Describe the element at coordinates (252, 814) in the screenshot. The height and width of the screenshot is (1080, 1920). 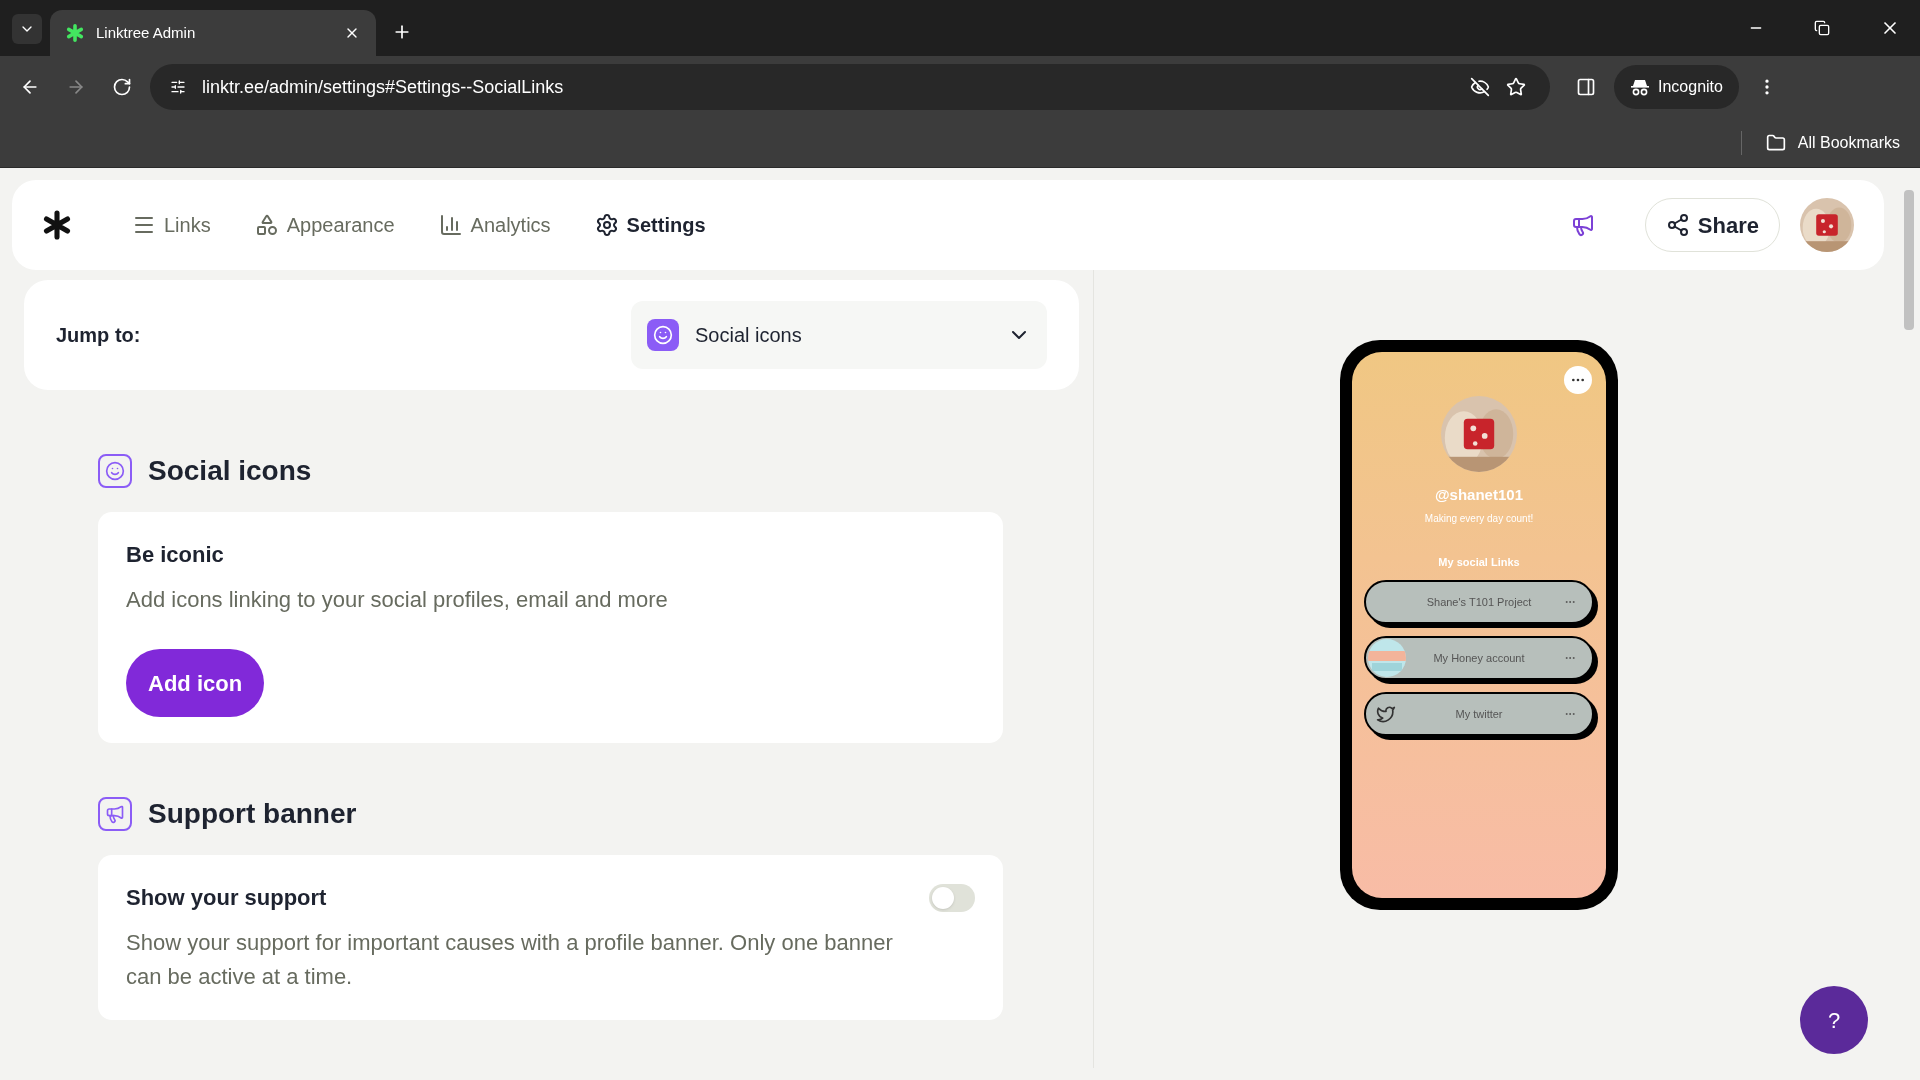
I see `section-title: Support banner` at that location.